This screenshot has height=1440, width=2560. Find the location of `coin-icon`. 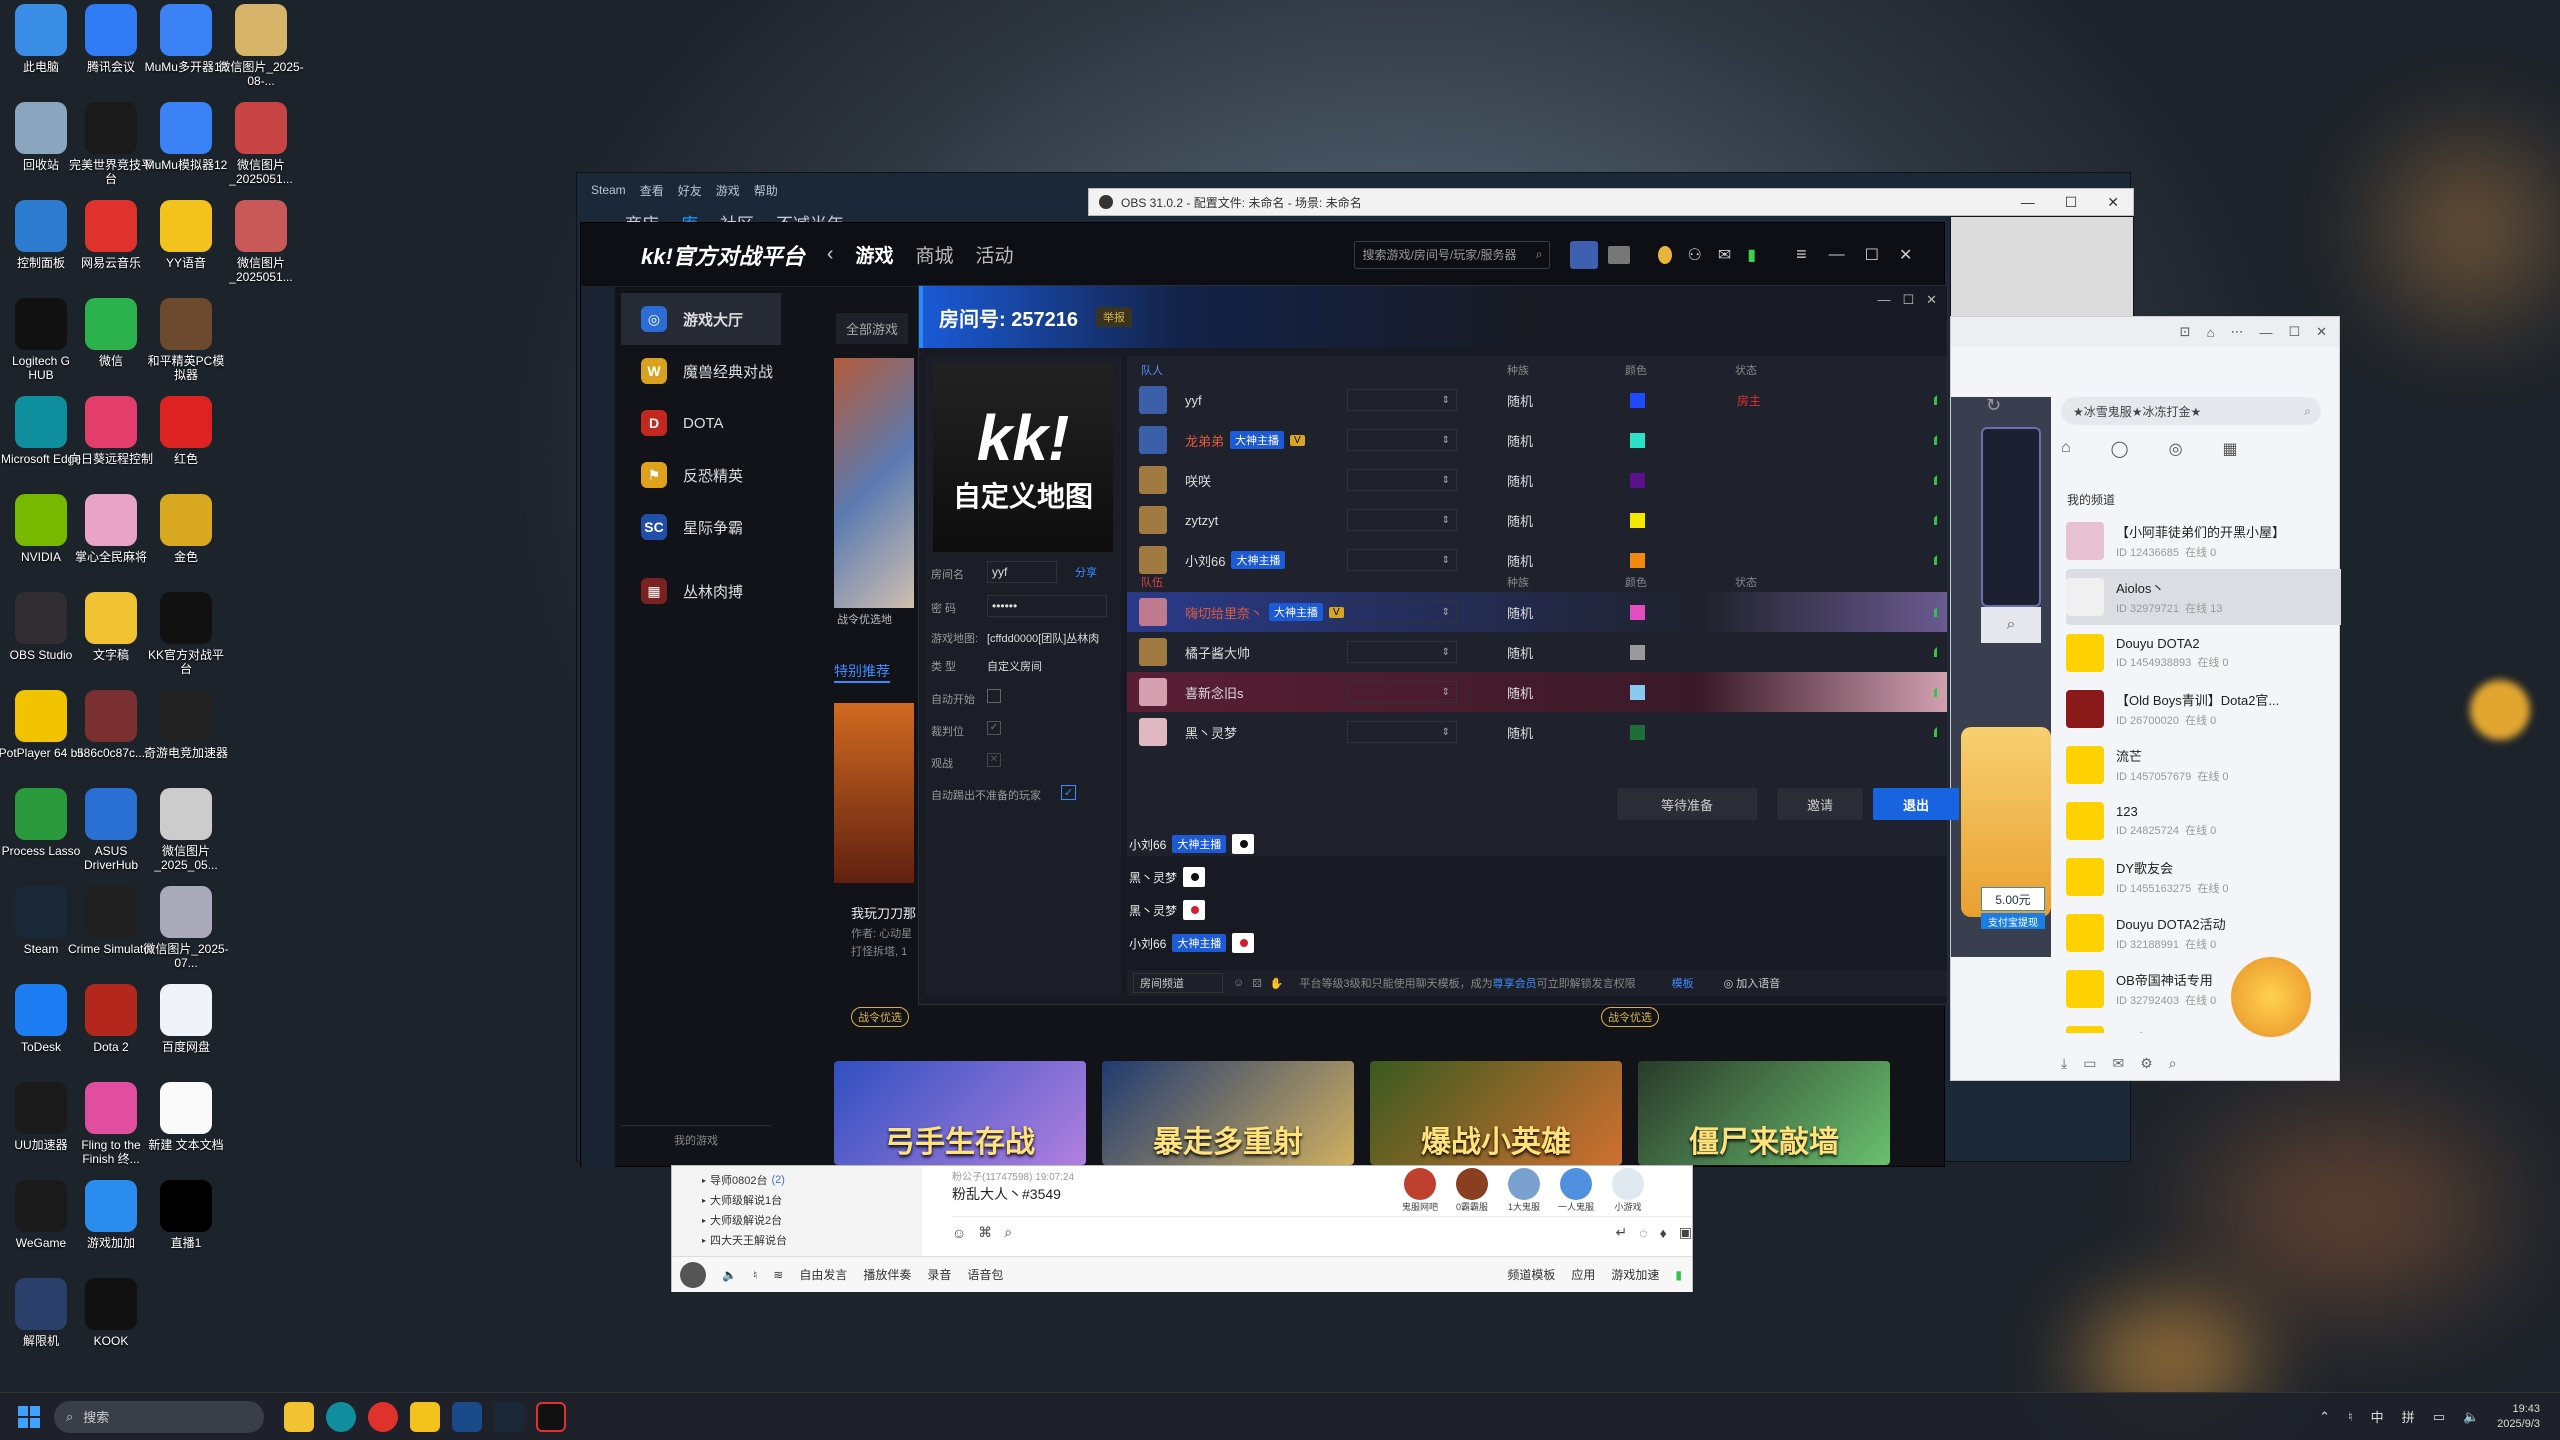

coin-icon is located at coordinates (1664, 254).